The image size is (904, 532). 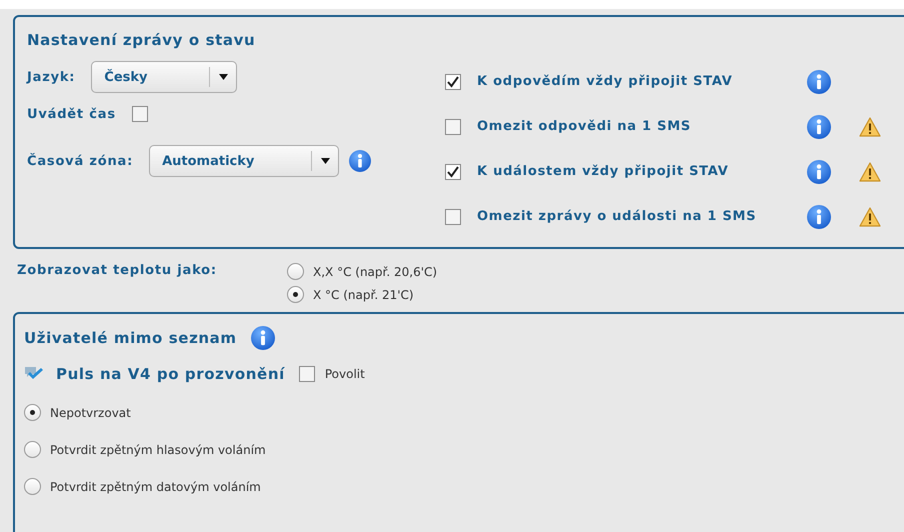 What do you see at coordinates (344, 374) in the screenshot?
I see `checkbox-label: Povolit` at bounding box center [344, 374].